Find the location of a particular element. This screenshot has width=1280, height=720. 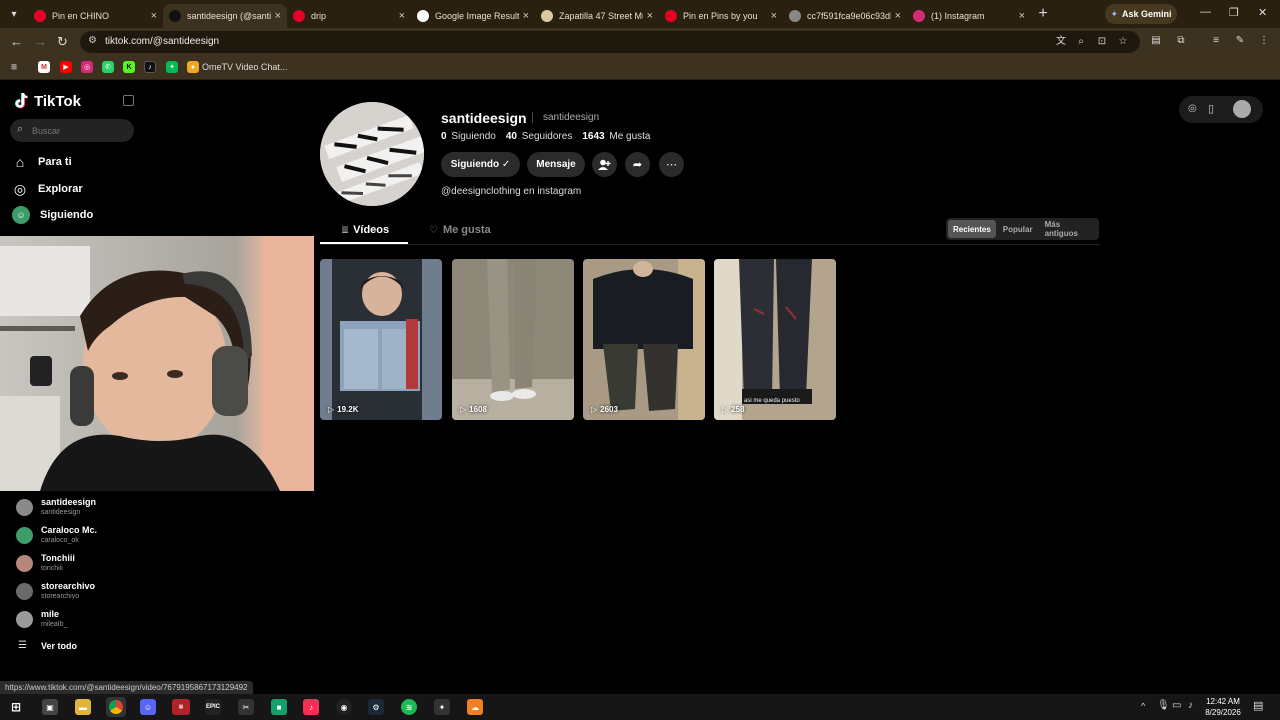

task-view-icon: ▣ is located at coordinates (50, 707).